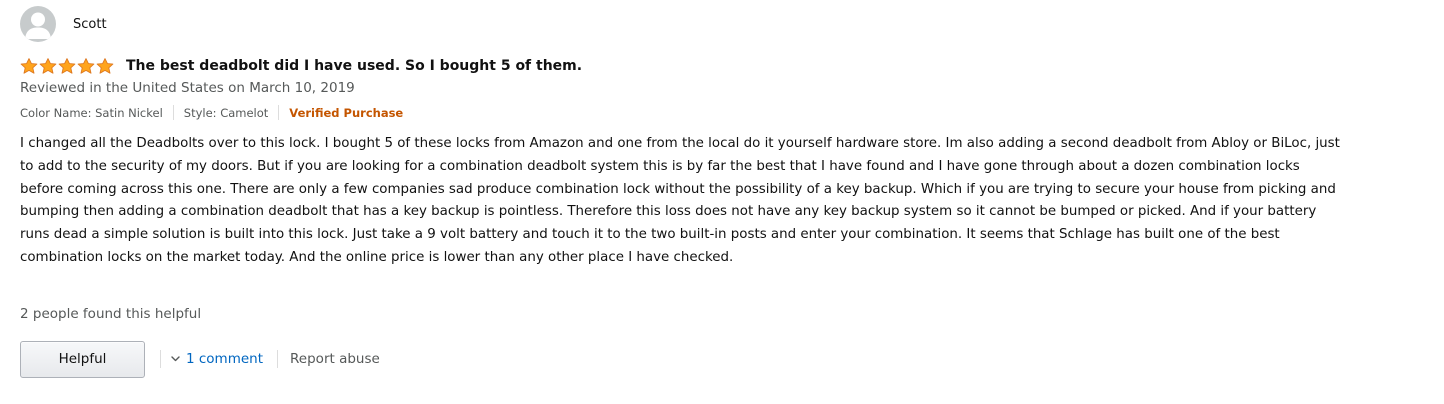 The width and height of the screenshot is (1444, 404). What do you see at coordinates (91, 113) in the screenshot?
I see `color-name: Color Name: Satin Nickel` at bounding box center [91, 113].